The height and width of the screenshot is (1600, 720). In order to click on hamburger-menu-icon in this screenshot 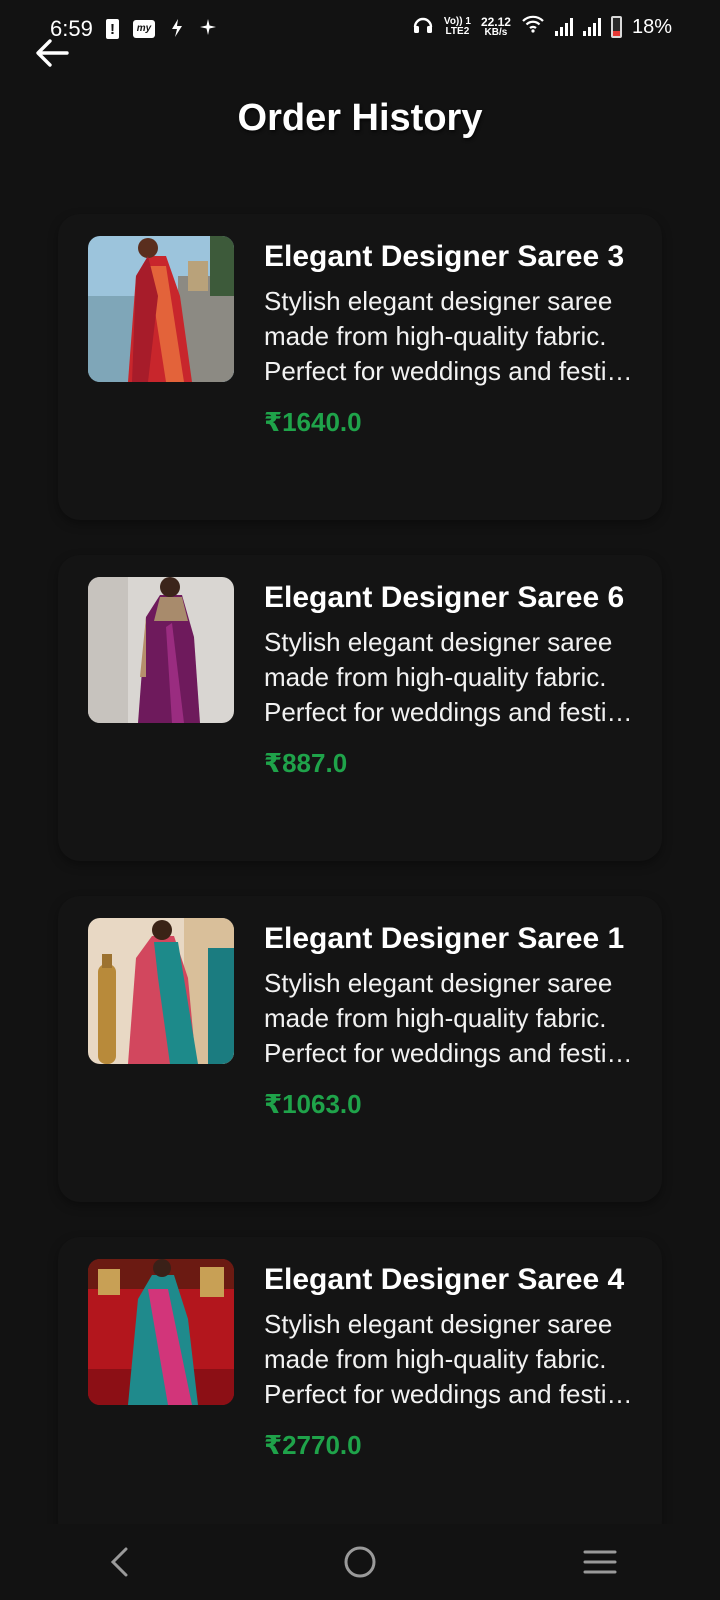, I will do `click(600, 1562)`.